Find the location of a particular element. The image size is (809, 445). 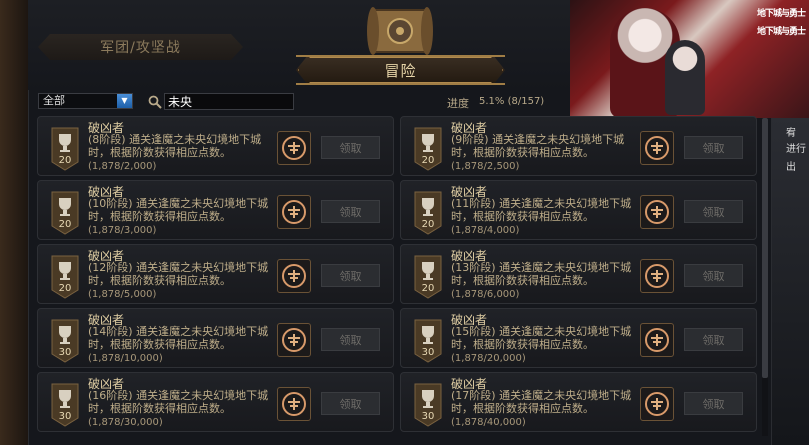

game-banner: 地下城与勇士 地下城与勇士 is located at coordinates (689, 59).